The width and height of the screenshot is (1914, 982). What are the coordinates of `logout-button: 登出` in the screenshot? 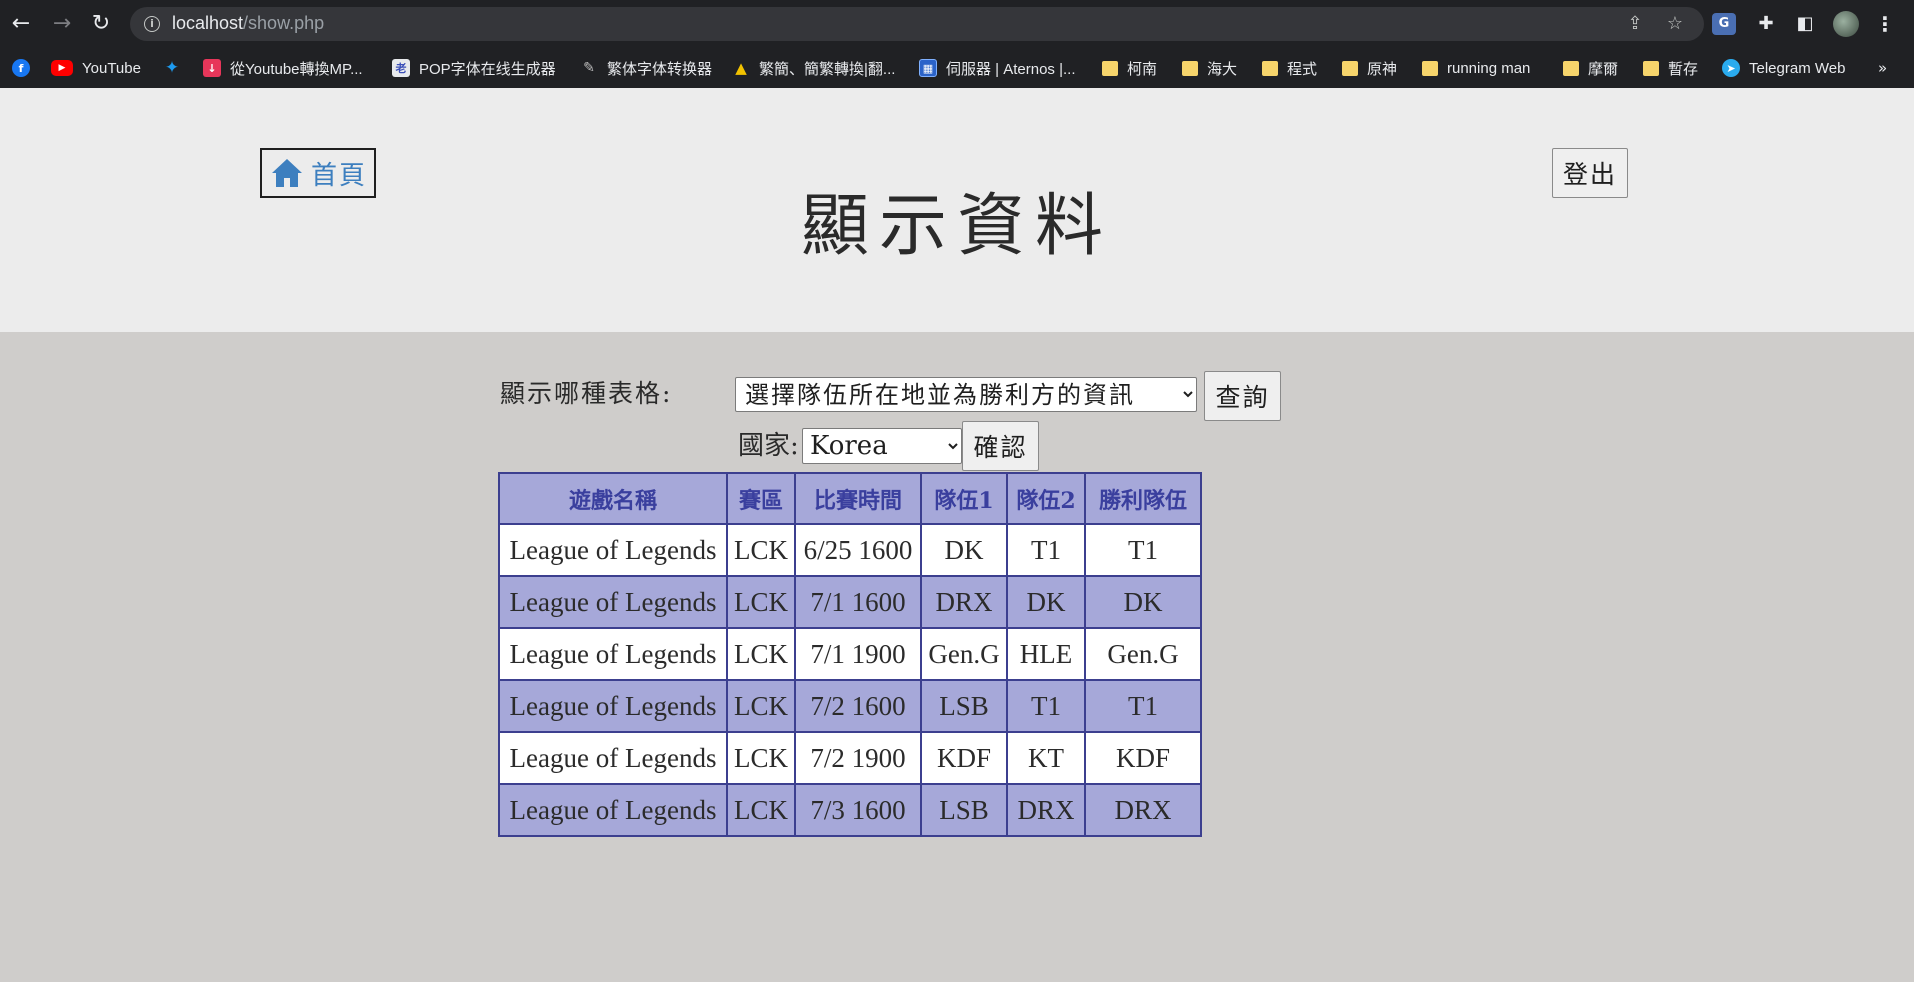 It's located at (1590, 173).